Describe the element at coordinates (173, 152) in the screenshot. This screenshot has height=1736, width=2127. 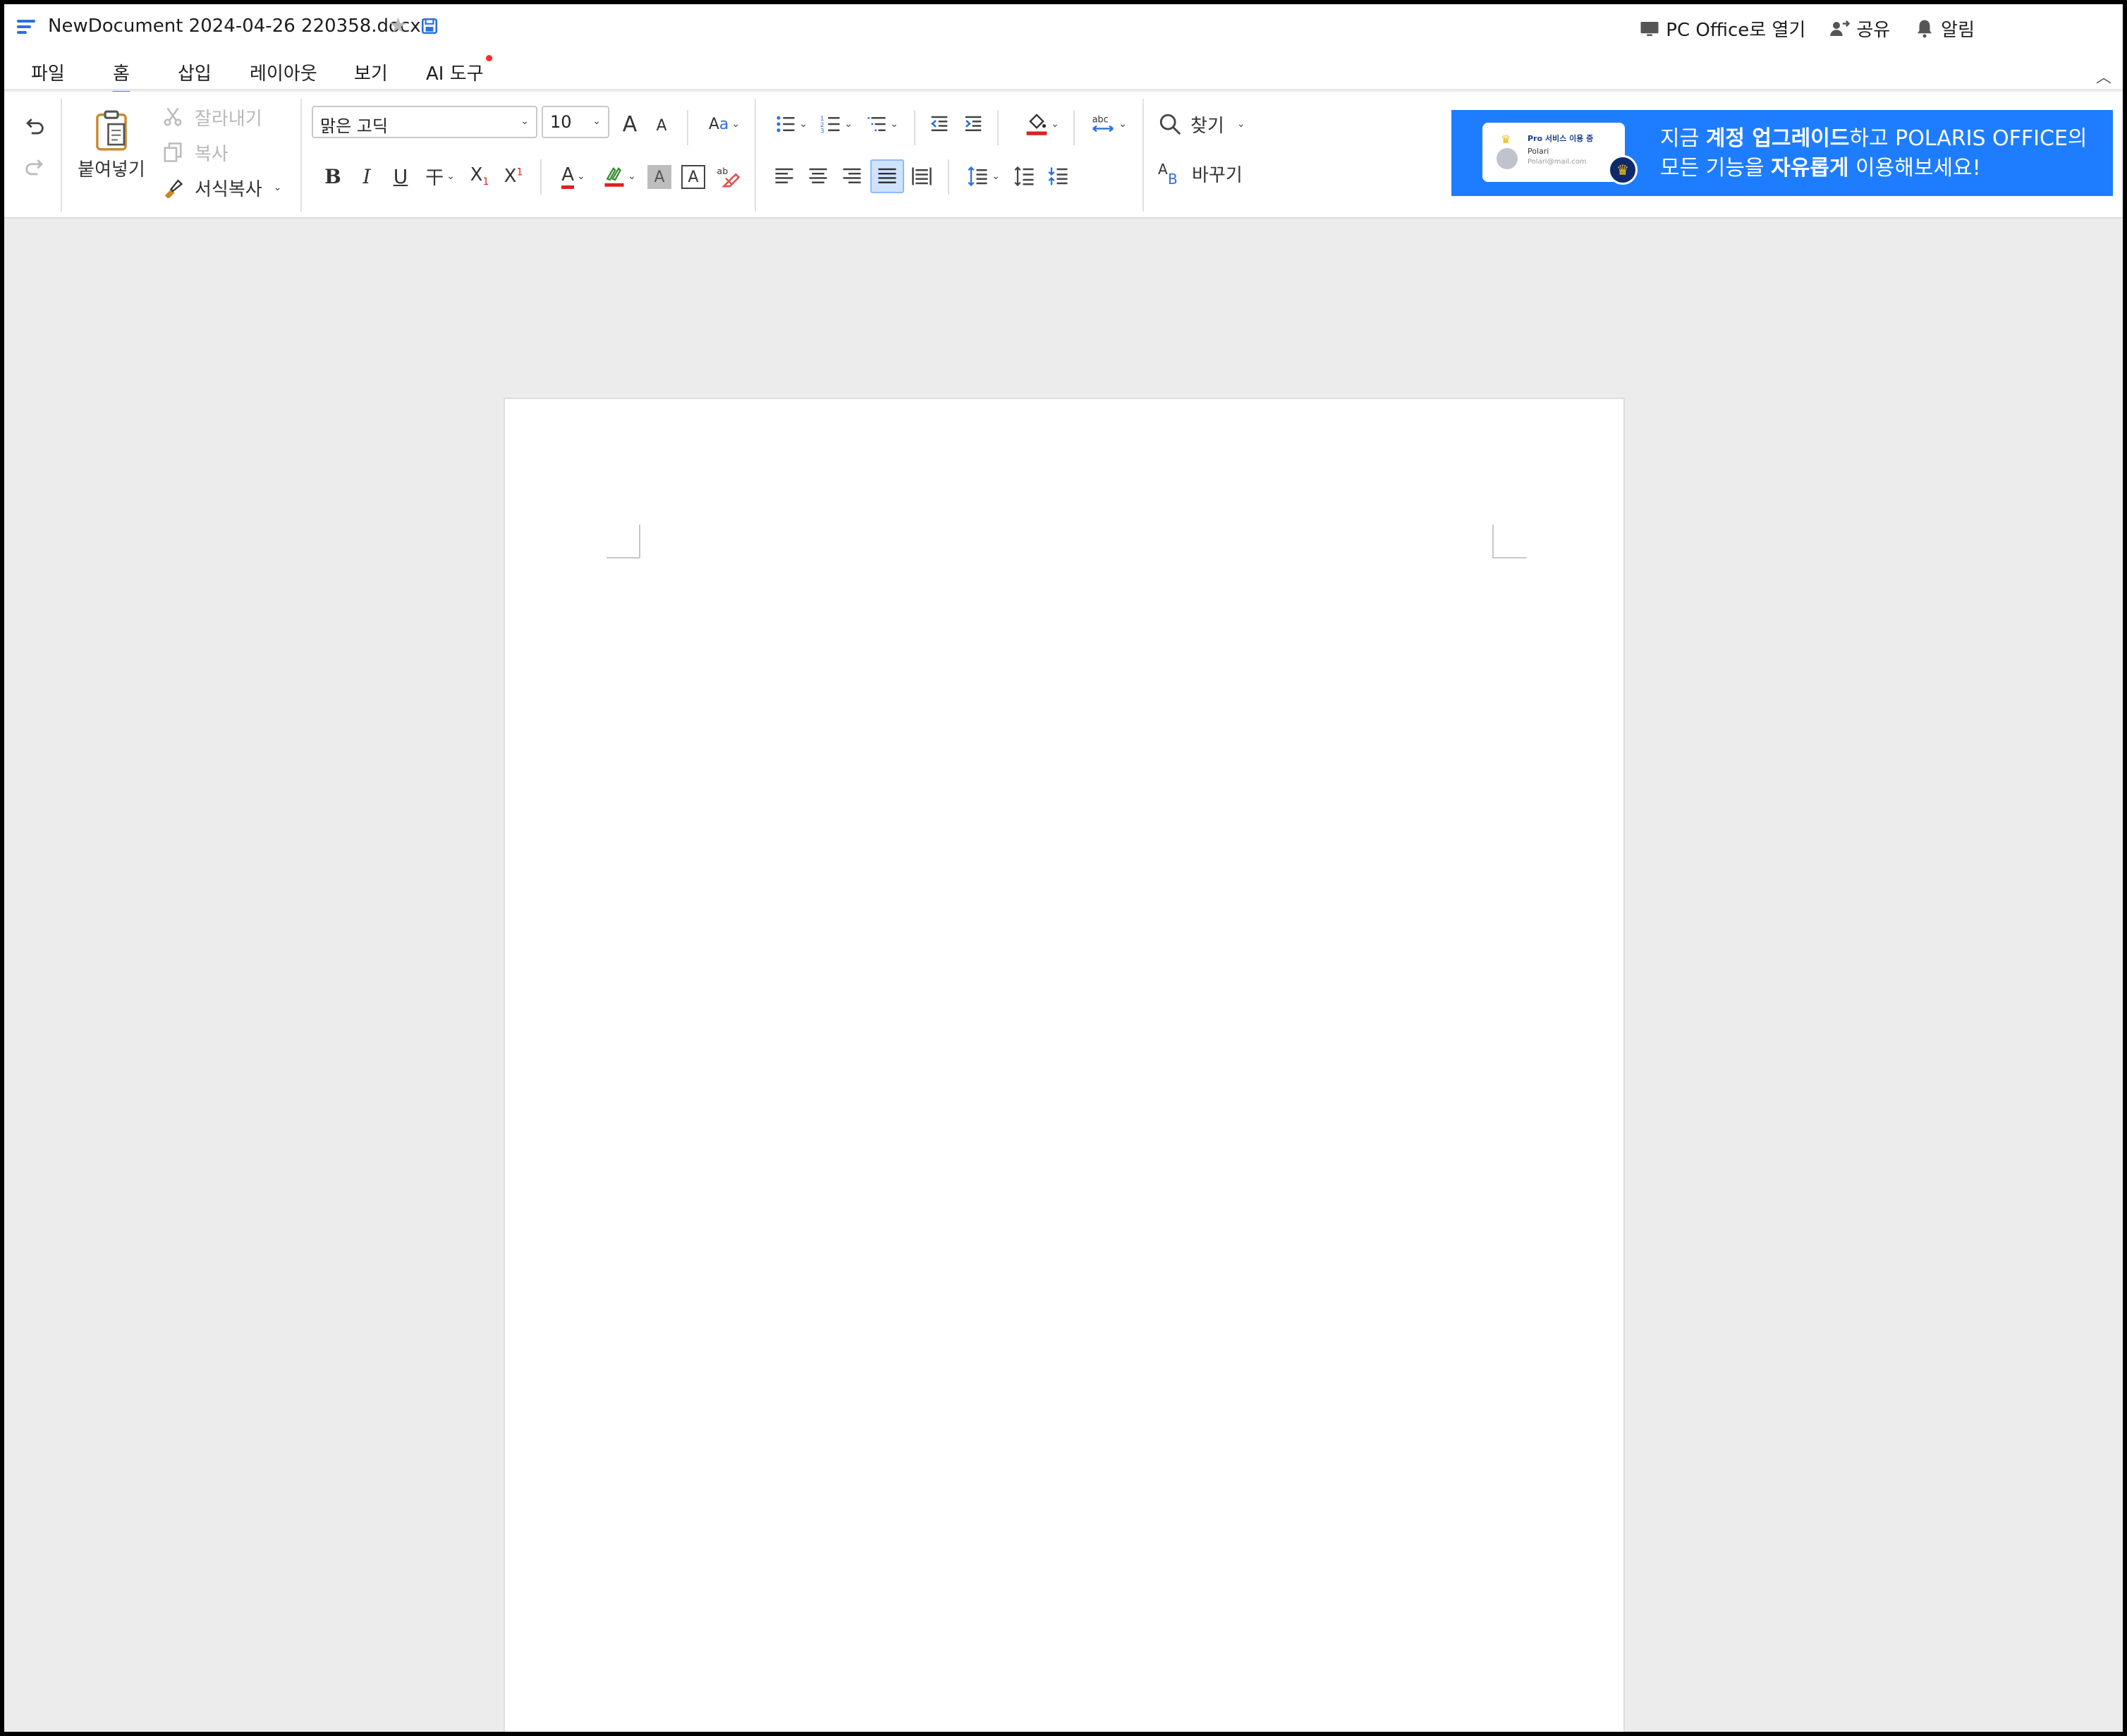
I see `copy-icon` at that location.